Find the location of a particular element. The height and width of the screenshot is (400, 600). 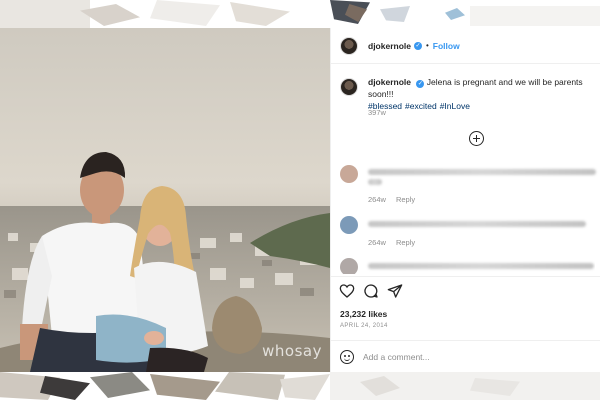

follow-button: Follow is located at coordinates (446, 46).